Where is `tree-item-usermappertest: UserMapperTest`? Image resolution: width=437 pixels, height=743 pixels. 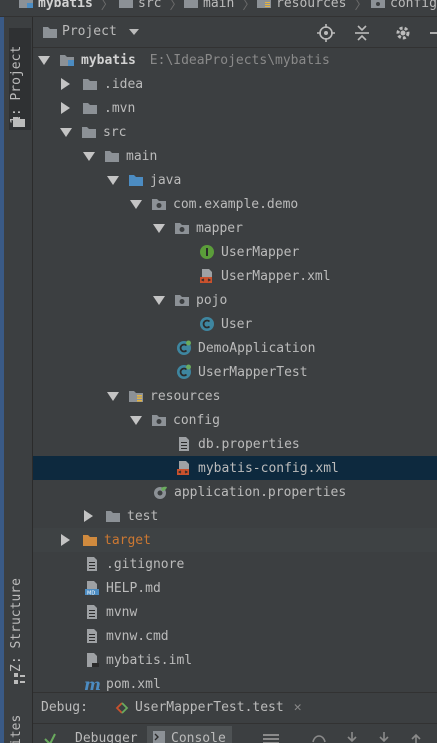
tree-item-usermappertest: UserMapperTest is located at coordinates (235, 372).